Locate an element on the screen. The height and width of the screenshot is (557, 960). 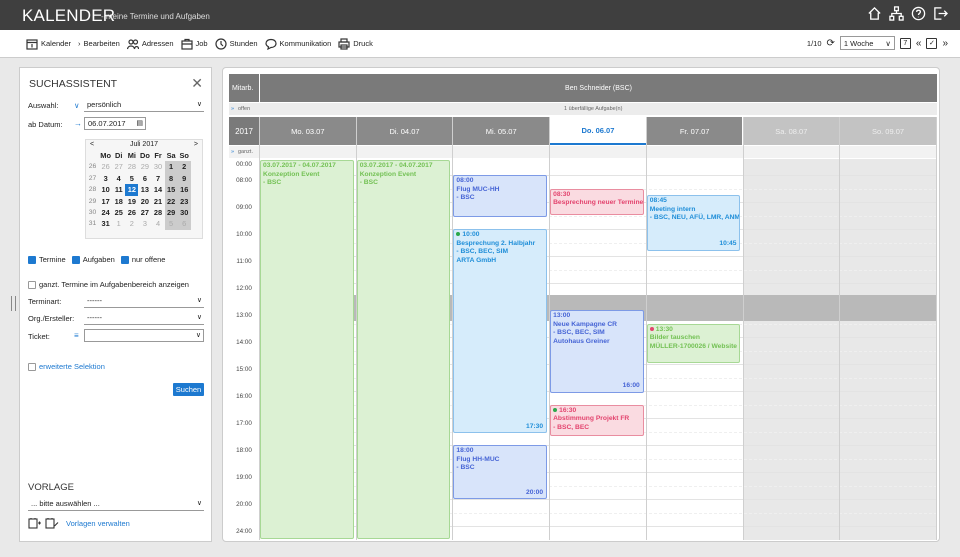
terminart-select: ------ ∨ is located at coordinates (144, 301).